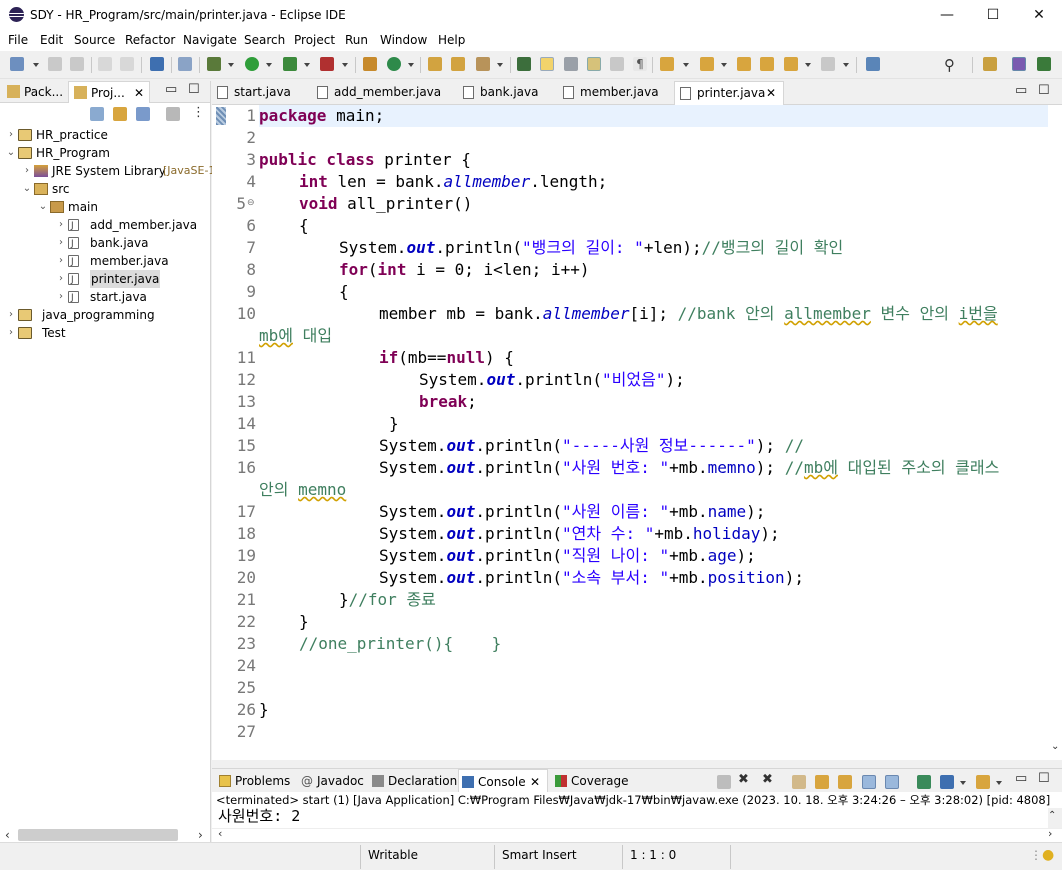 This screenshot has width=1062, height=870. Describe the element at coordinates (458, 64) in the screenshot. I see `open-folder-icon` at that location.